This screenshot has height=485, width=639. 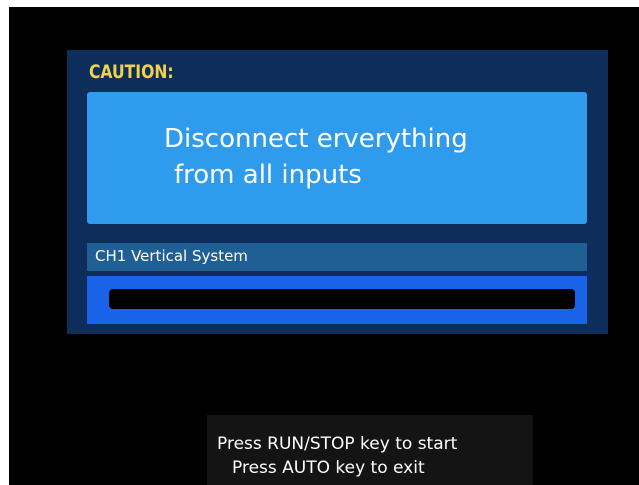 I want to click on calibration-progress-bar, so click(x=342, y=299).